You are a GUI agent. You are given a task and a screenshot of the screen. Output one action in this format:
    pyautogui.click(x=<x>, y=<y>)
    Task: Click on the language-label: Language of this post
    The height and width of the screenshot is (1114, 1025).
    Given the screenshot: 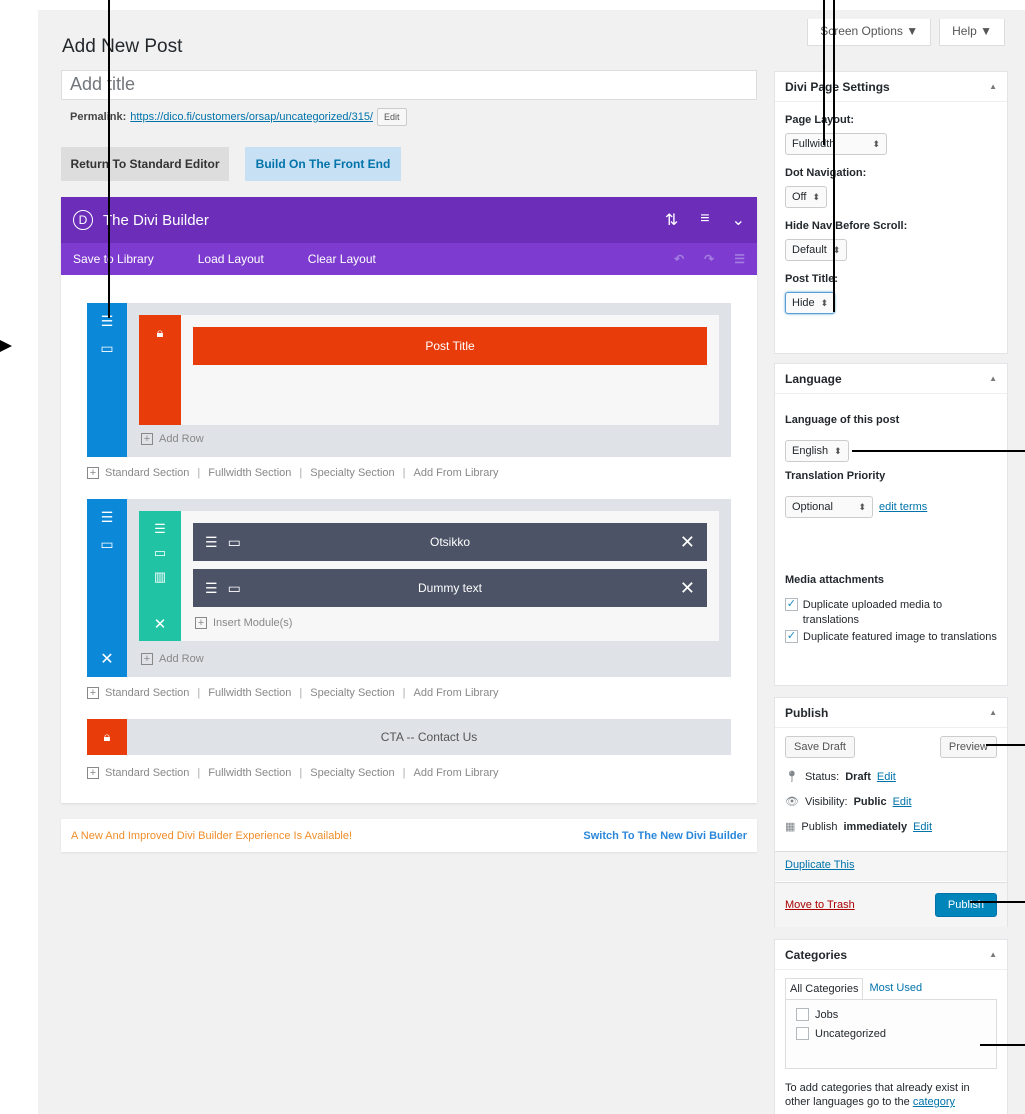 What is the action you would take?
    pyautogui.click(x=842, y=420)
    